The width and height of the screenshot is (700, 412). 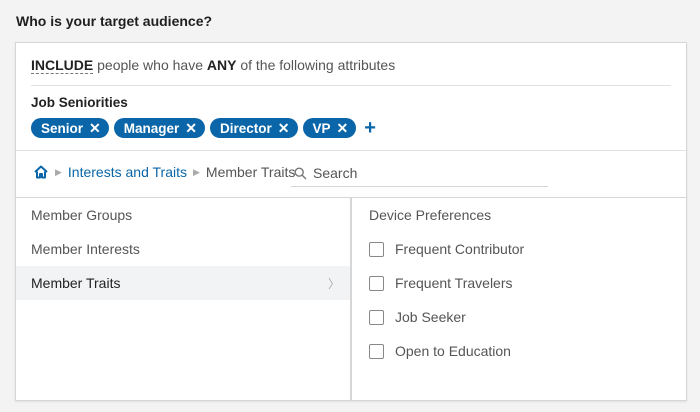 I want to click on option-open-to-education: Open to Education, so click(x=520, y=351).